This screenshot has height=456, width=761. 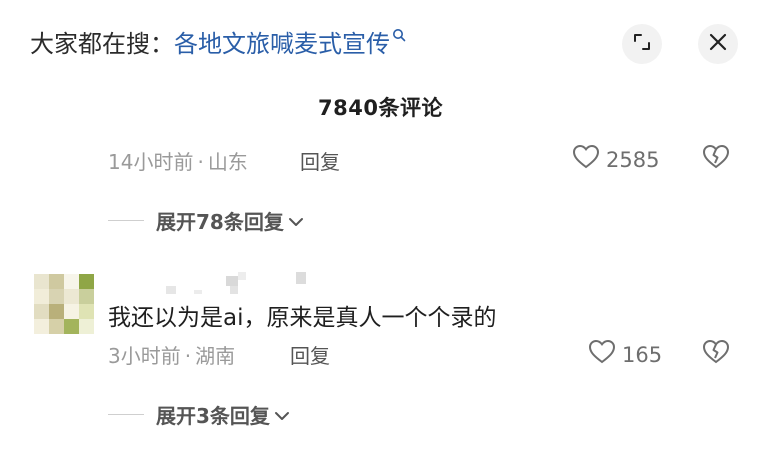 I want to click on like-button: 165, so click(x=625, y=354).